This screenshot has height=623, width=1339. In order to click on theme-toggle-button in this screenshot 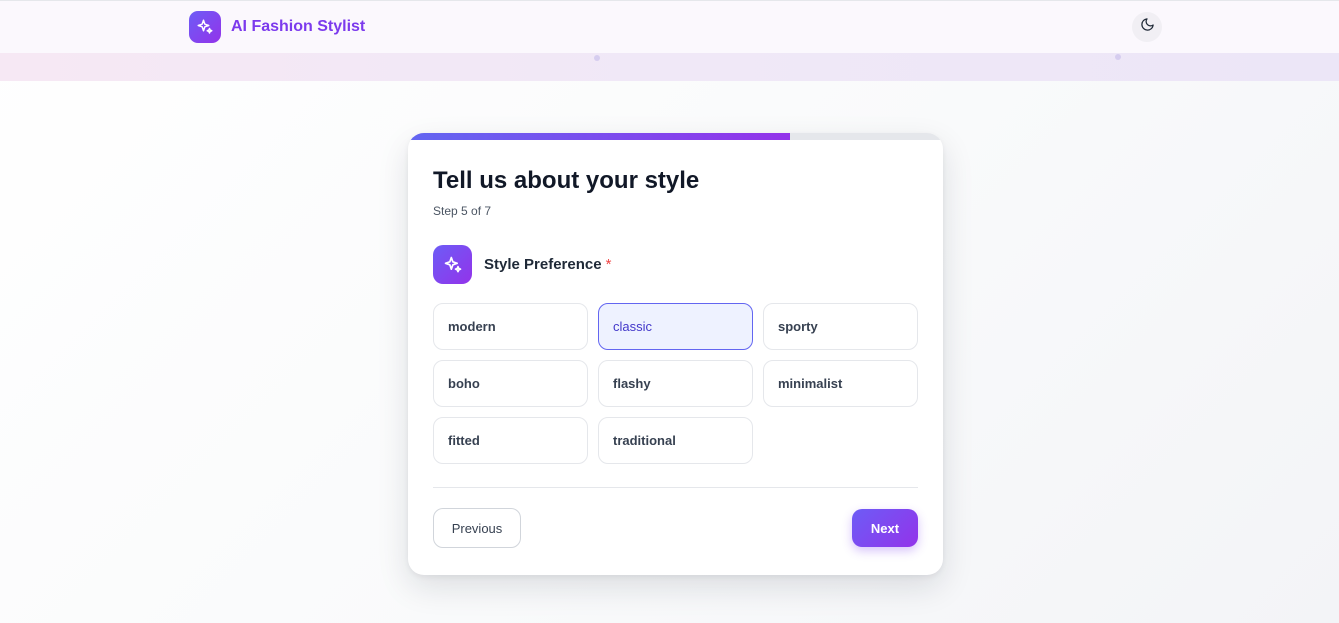, I will do `click(1147, 27)`.